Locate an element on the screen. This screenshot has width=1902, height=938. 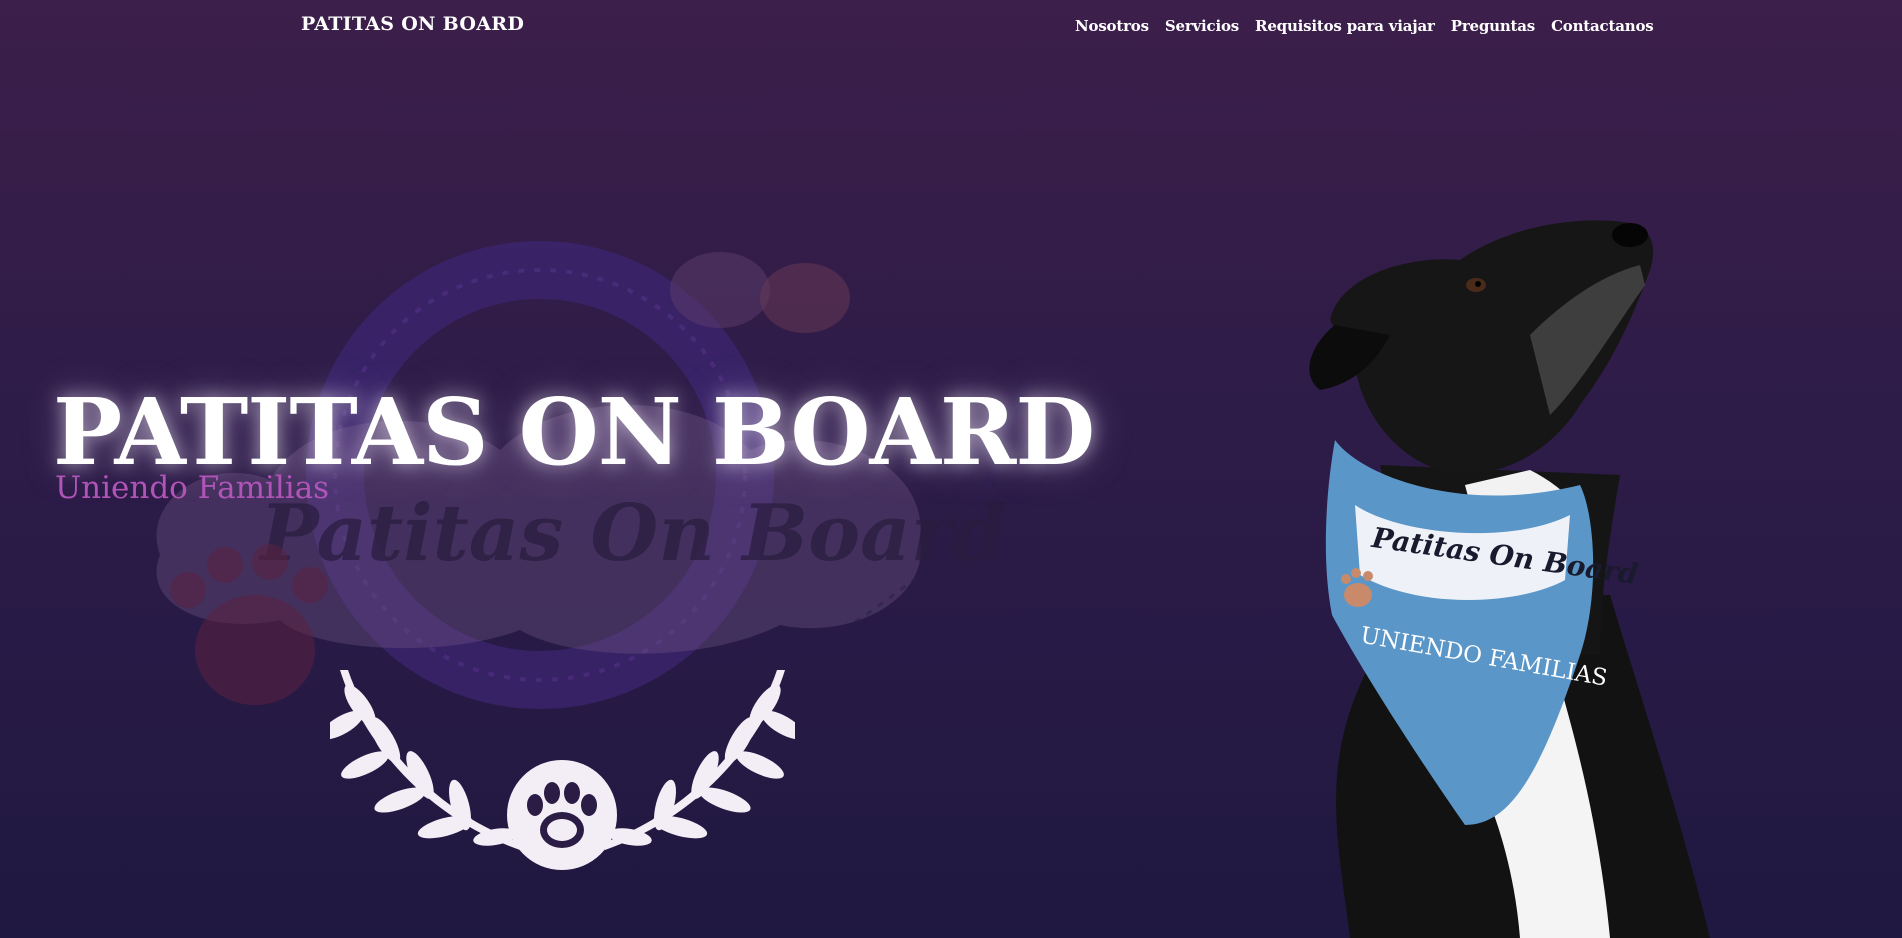
nav-item: Requisitos para viajar is located at coordinates (1345, 25).